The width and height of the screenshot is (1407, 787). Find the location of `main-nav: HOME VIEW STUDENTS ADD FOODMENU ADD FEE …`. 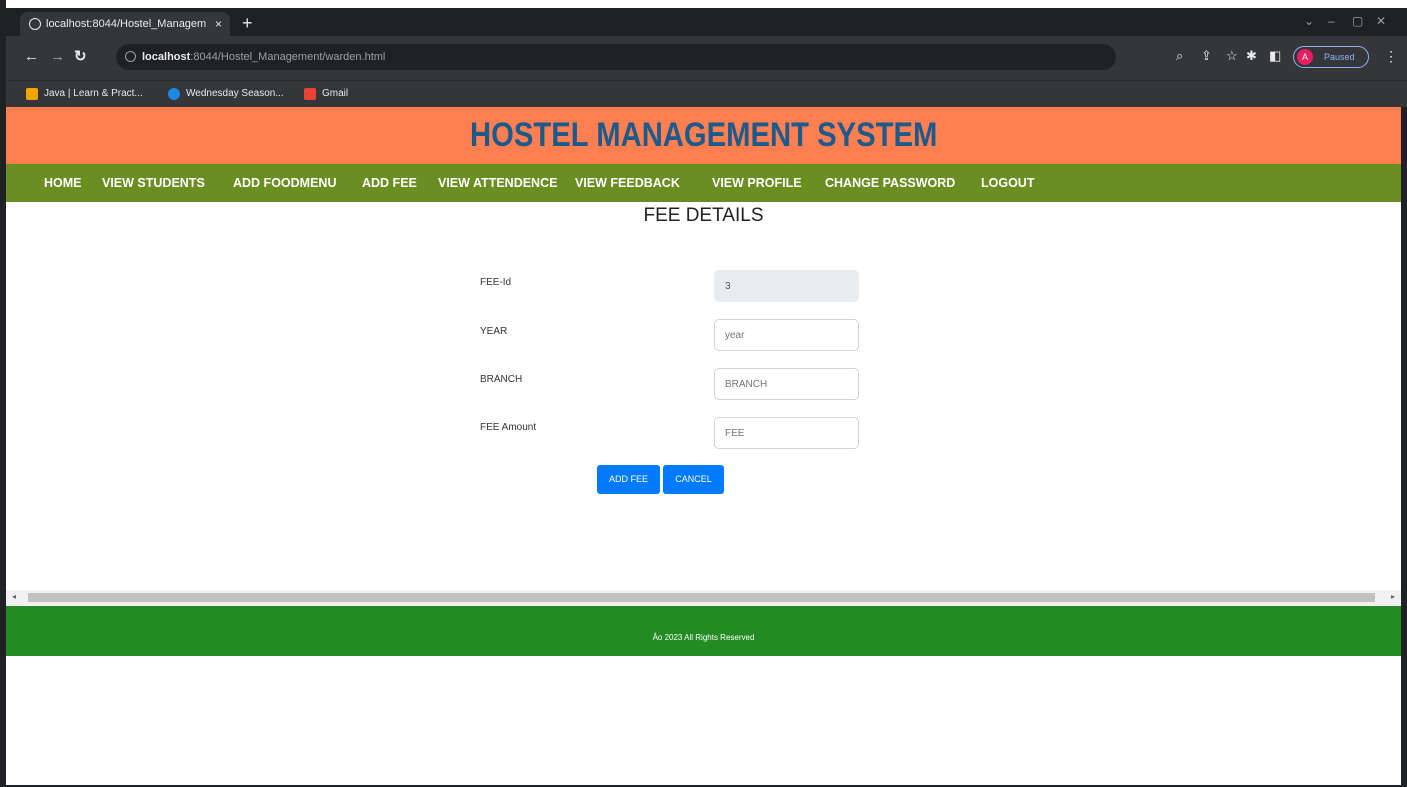

main-nav: HOME VIEW STUDENTS ADD FOODMENU ADD FEE … is located at coordinates (703, 183).